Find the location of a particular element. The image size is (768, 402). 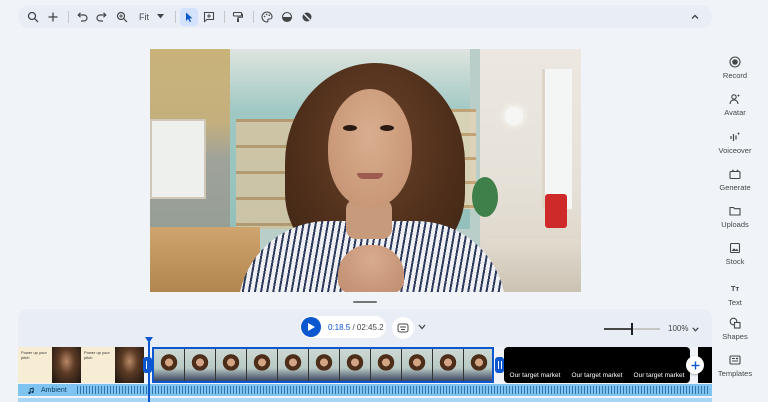

folder-icon is located at coordinates (735, 211).